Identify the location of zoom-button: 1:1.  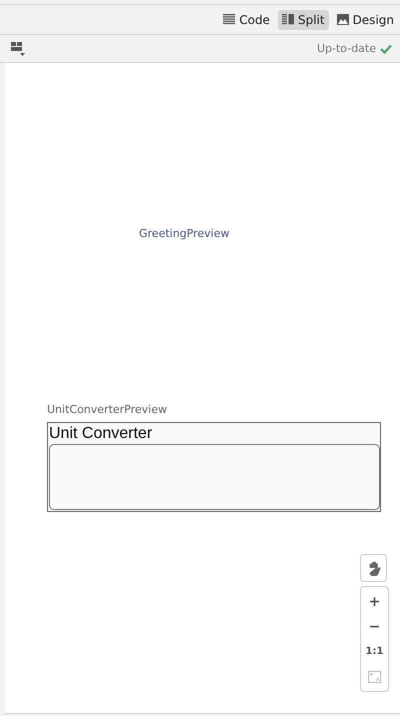
(374, 651).